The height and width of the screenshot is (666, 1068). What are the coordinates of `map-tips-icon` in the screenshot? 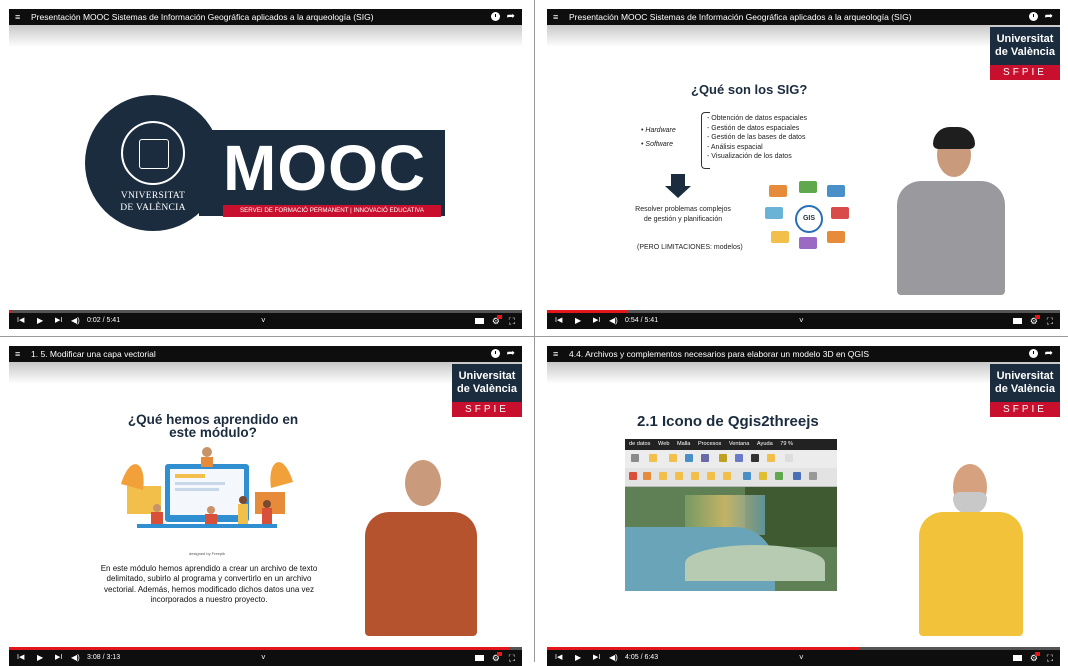 It's located at (813, 476).